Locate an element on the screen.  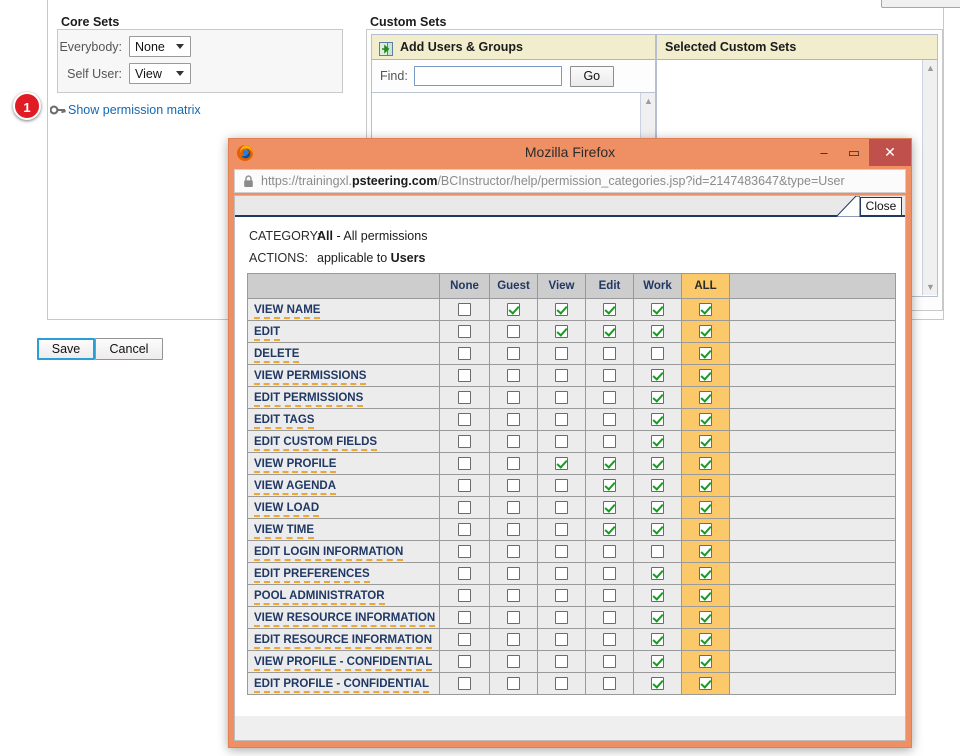
permission-link: VIEW PERMISSIONS is located at coordinates (310, 377).